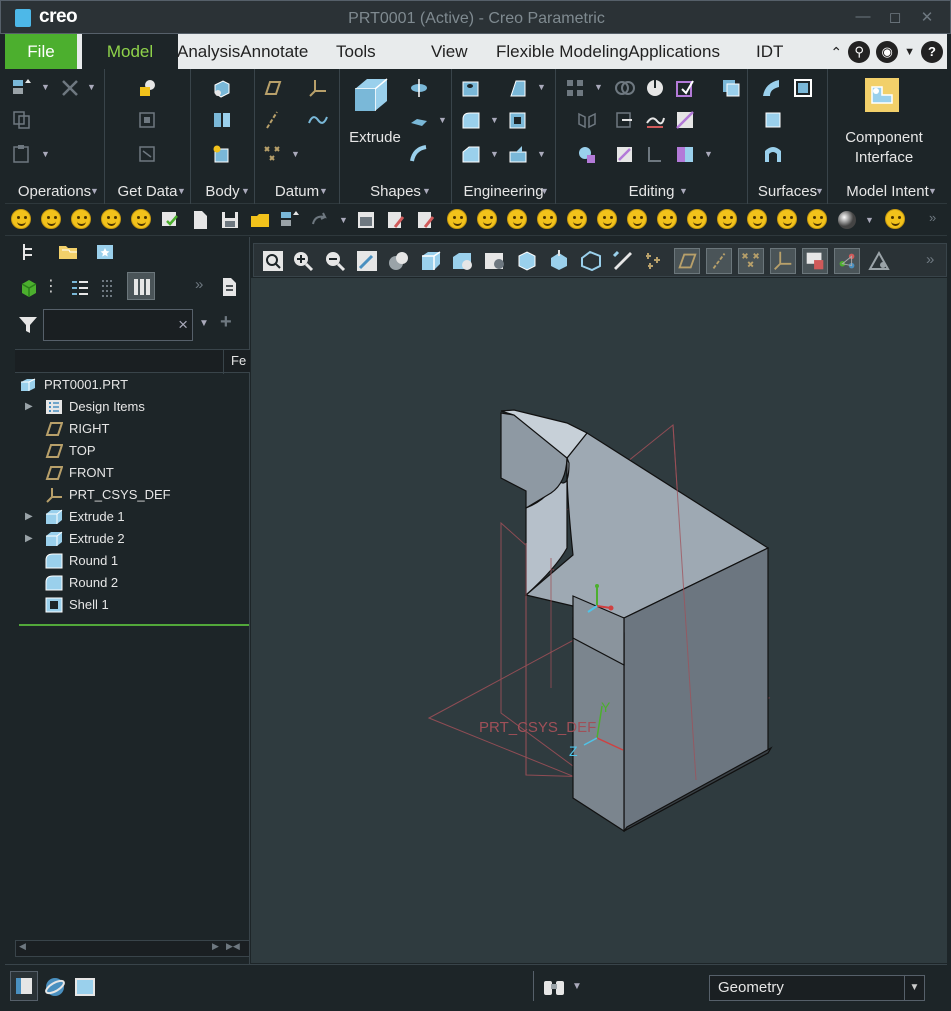 The width and height of the screenshot is (951, 1011). What do you see at coordinates (51, 286) in the screenshot?
I see `more-icon: ⋮` at bounding box center [51, 286].